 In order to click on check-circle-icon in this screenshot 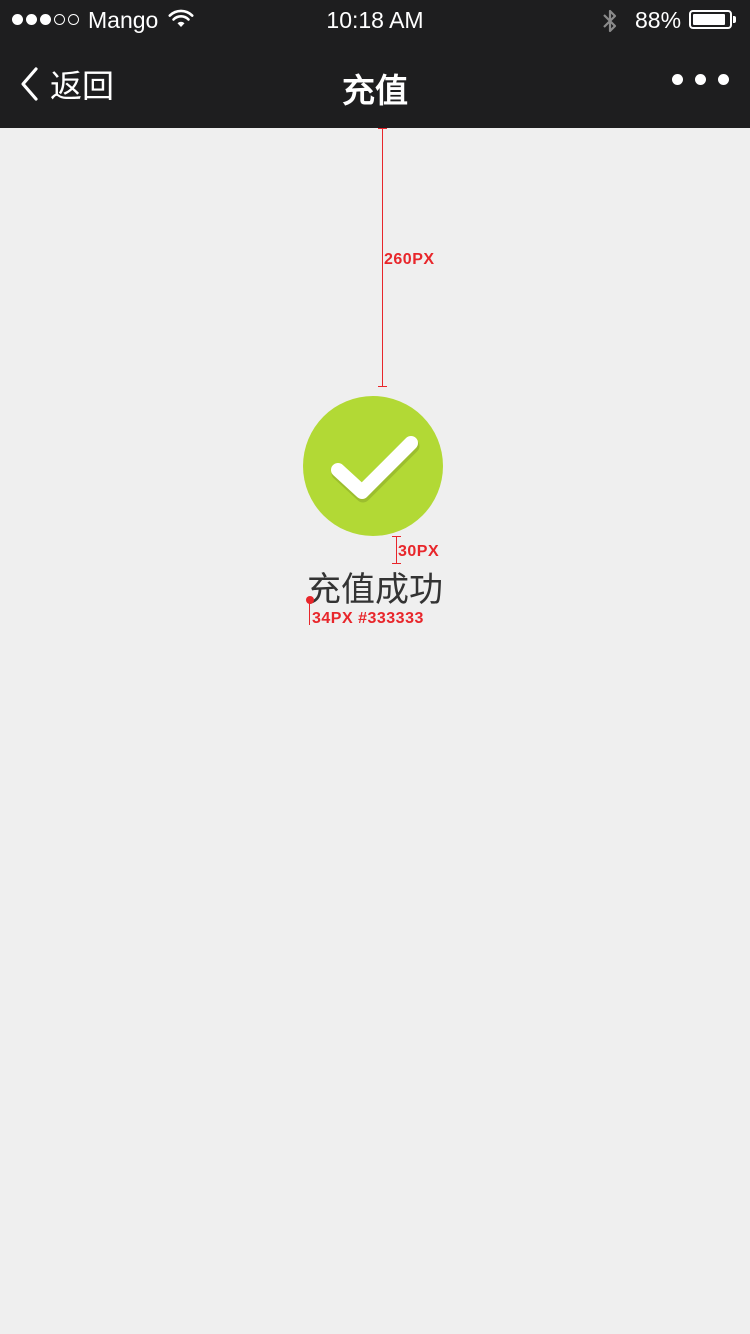, I will do `click(373, 466)`.